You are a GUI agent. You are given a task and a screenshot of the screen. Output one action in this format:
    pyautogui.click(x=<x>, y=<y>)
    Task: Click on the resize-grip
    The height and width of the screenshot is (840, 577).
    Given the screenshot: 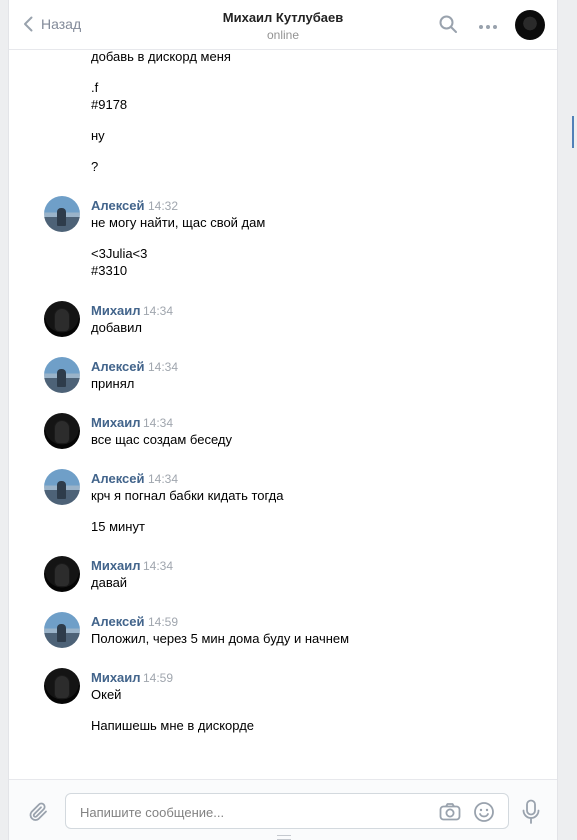 What is the action you would take?
    pyautogui.click(x=284, y=837)
    